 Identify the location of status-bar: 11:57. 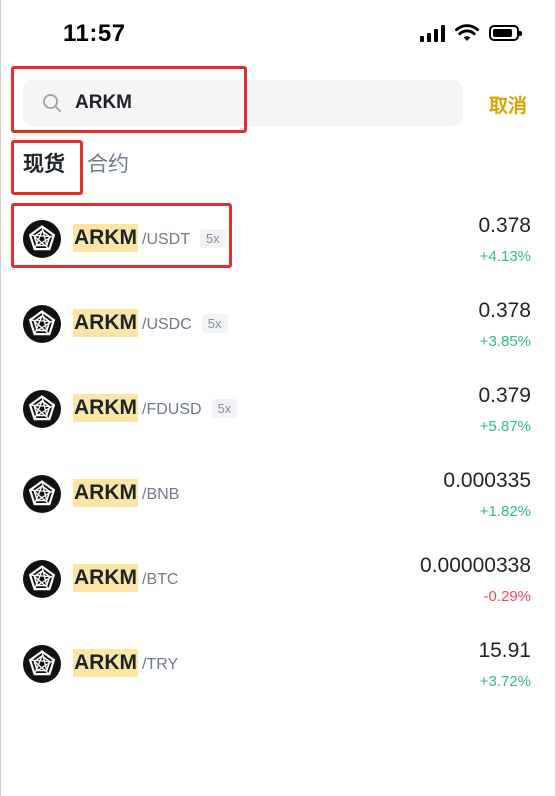
(278, 35).